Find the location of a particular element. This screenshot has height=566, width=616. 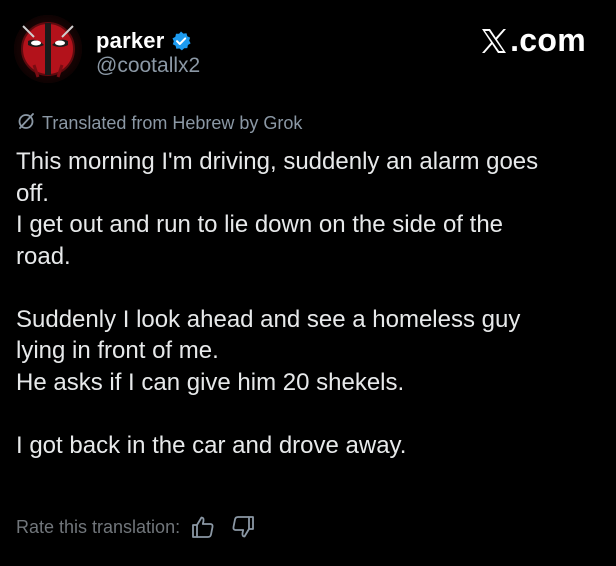

author-name-row: parker is located at coordinates (144, 41).